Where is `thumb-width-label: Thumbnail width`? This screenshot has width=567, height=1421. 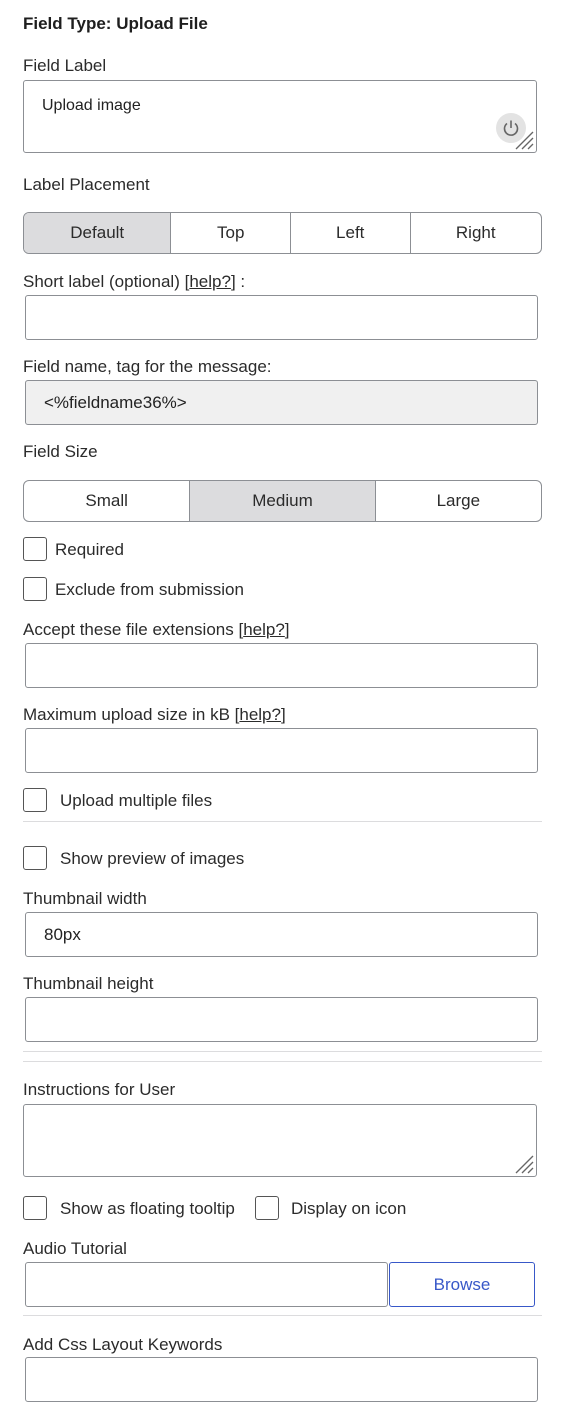 thumb-width-label: Thumbnail width is located at coordinates (85, 898).